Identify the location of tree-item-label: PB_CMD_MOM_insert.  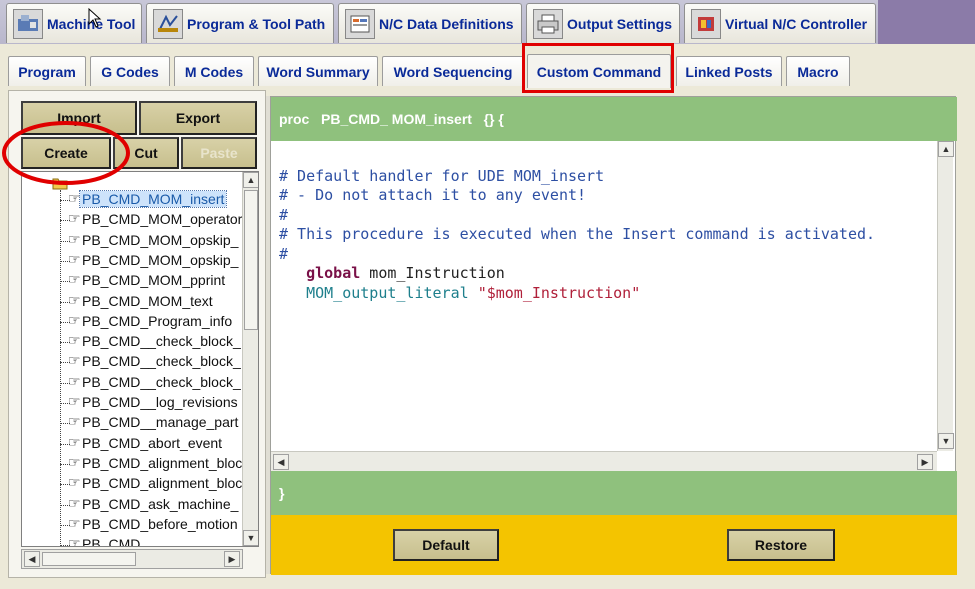
(153, 199).